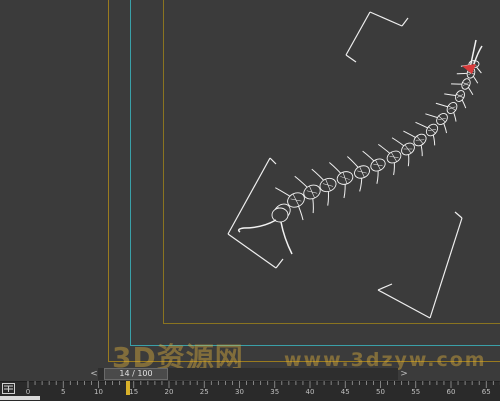 This screenshot has width=500, height=401. I want to click on ruler-tick-label: 60, so click(451, 392).